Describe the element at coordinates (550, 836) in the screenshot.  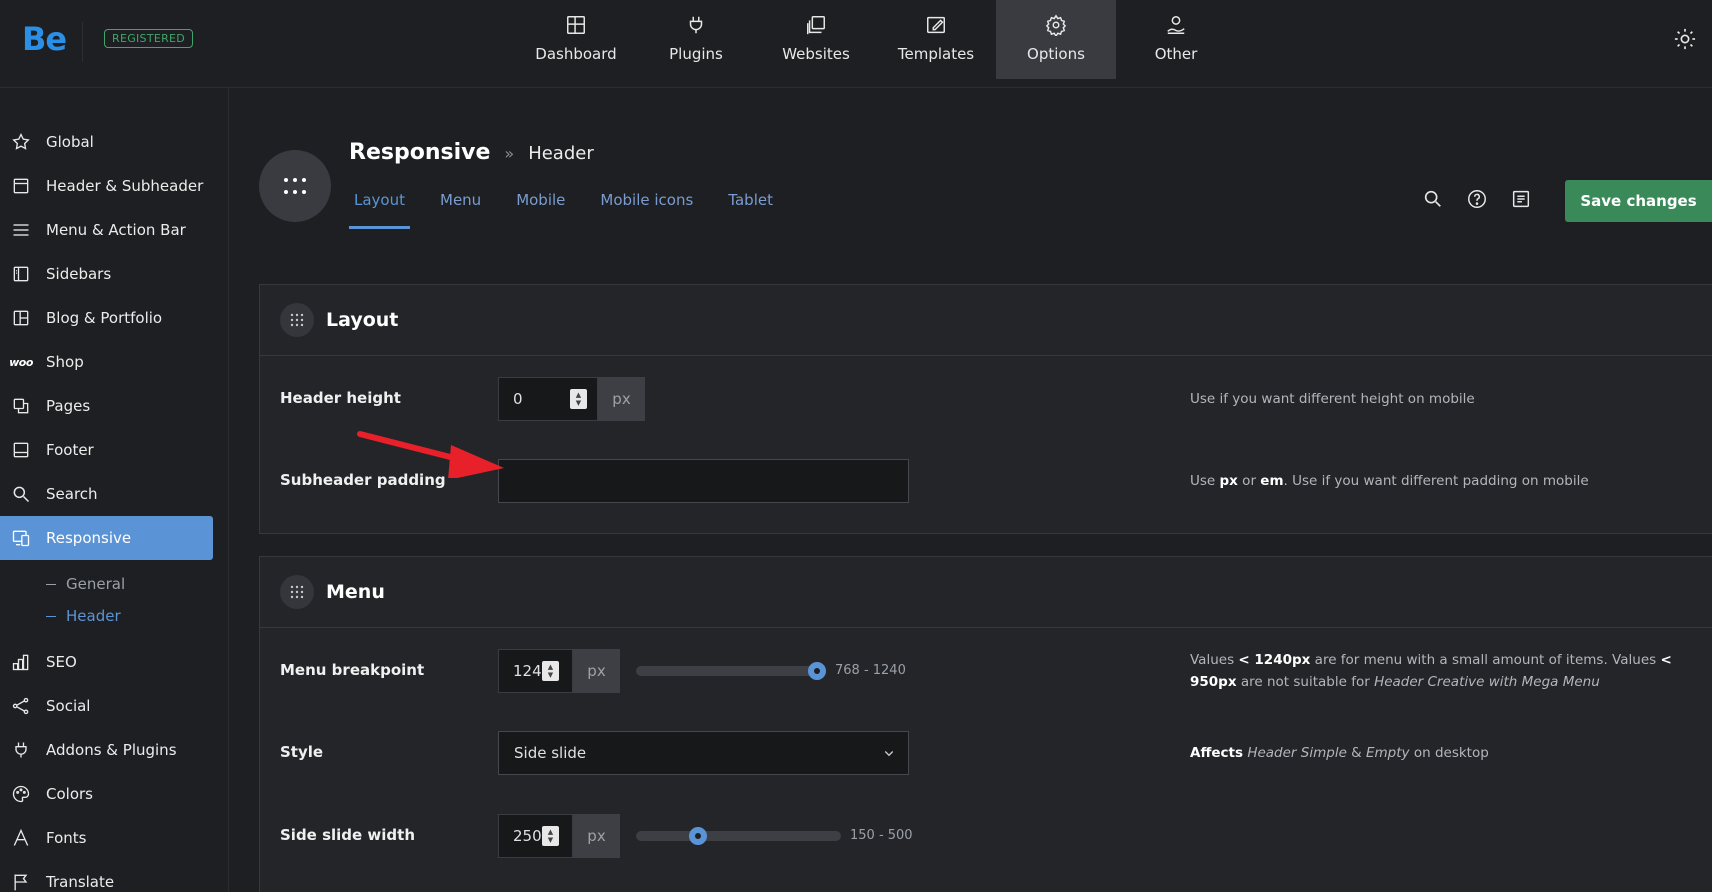
I see `side-slide-width-stepper: ▲ ▼` at that location.